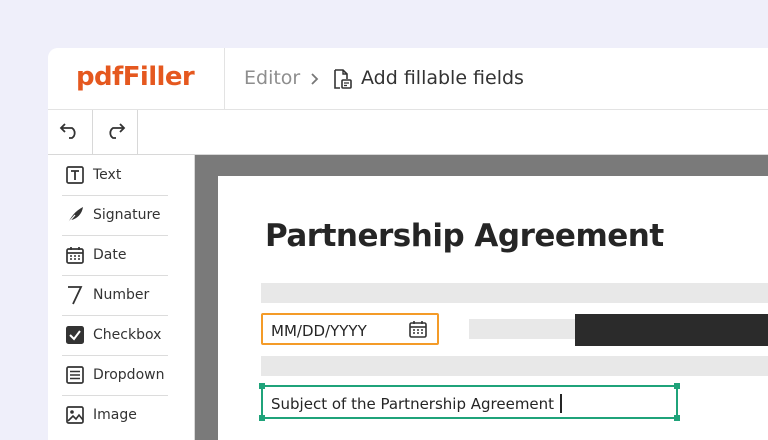  I want to click on tool-label: Text, so click(107, 175).